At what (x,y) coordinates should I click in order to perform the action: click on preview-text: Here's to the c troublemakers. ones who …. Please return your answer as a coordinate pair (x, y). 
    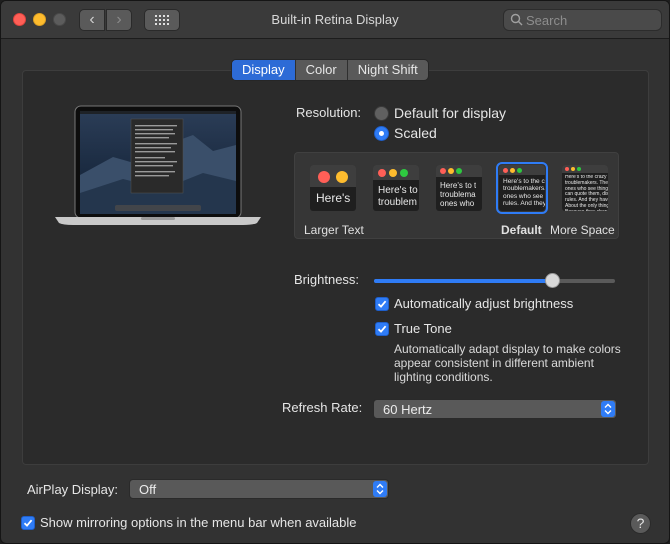
    Looking at the image, I should click on (524, 193).